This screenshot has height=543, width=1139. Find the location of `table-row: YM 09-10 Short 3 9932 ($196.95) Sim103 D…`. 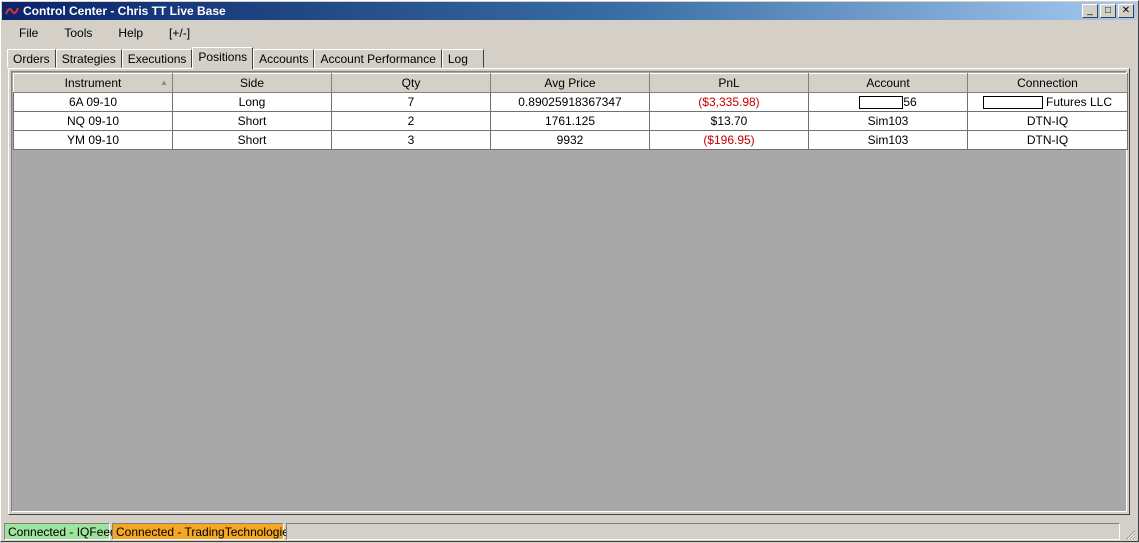

table-row: YM 09-10 Short 3 9932 ($196.95) Sim103 D… is located at coordinates (570, 140).